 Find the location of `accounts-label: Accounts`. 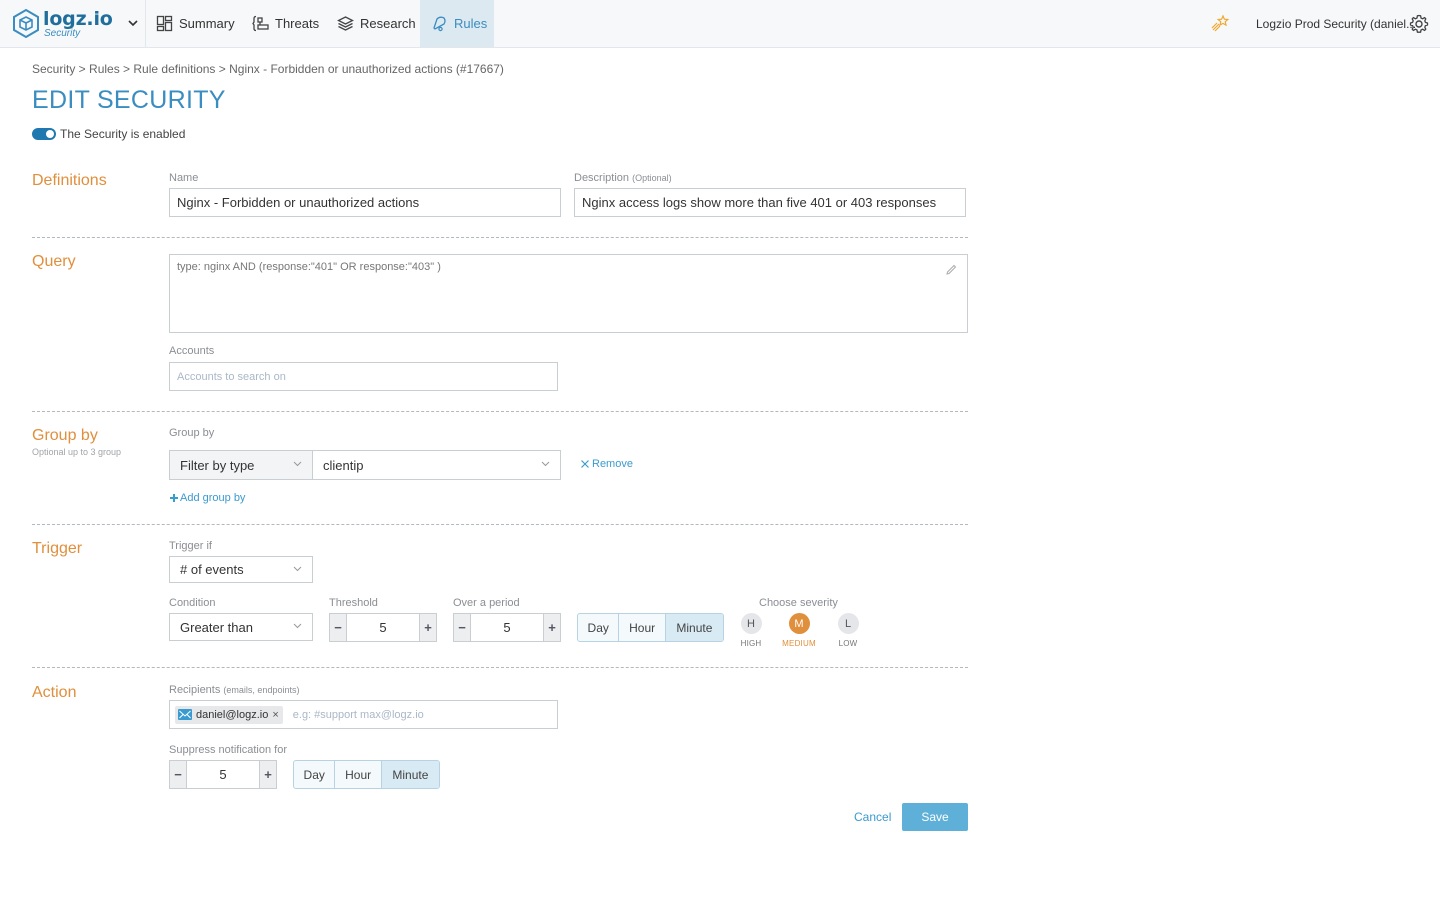

accounts-label: Accounts is located at coordinates (192, 351).